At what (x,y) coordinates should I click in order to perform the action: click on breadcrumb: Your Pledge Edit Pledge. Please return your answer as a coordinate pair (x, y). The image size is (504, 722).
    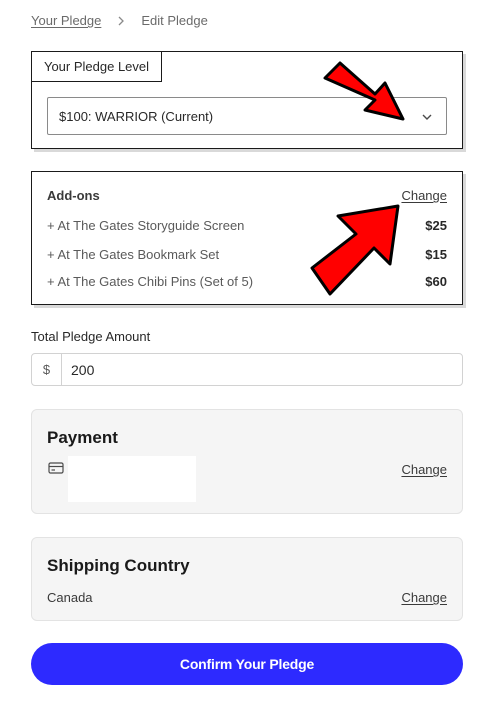
    Looking at the image, I should click on (119, 20).